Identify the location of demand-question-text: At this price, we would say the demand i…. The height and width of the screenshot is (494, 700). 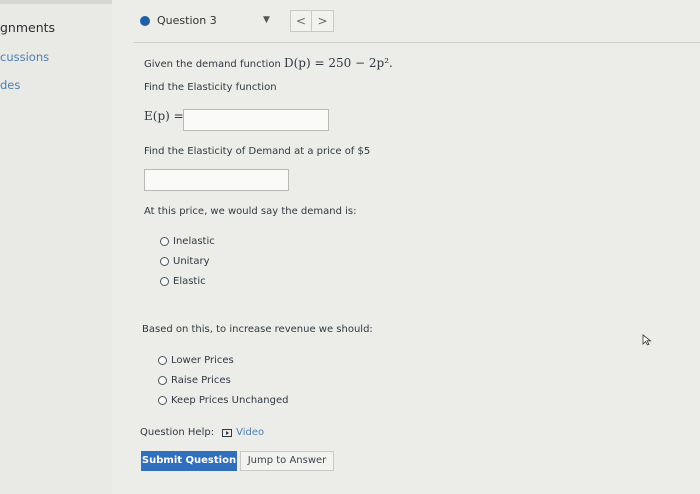
(250, 211).